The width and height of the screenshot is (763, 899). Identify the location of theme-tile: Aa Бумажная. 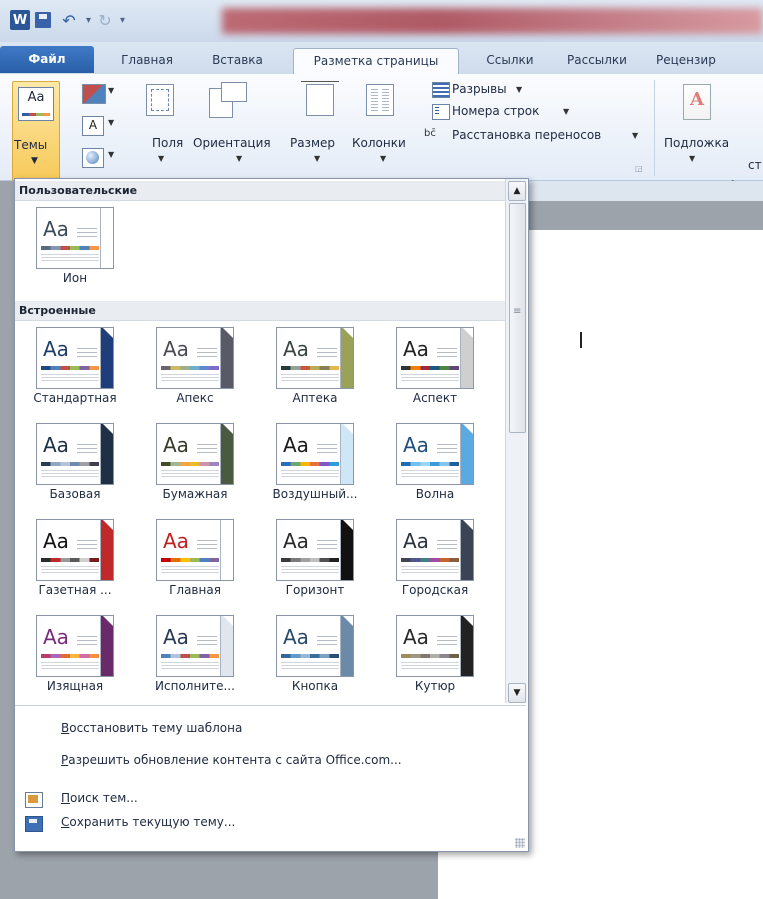
(195, 463).